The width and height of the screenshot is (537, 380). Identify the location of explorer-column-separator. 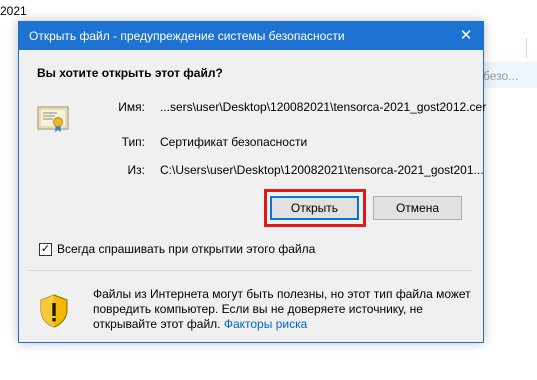
(526, 48).